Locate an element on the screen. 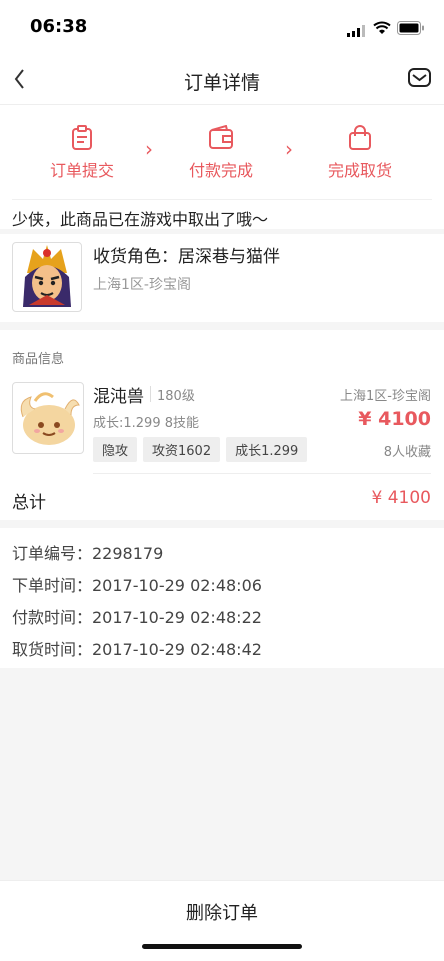 Image resolution: width=444 pixels, height=961 pixels. tag-item: 成长1.299 is located at coordinates (267, 449).